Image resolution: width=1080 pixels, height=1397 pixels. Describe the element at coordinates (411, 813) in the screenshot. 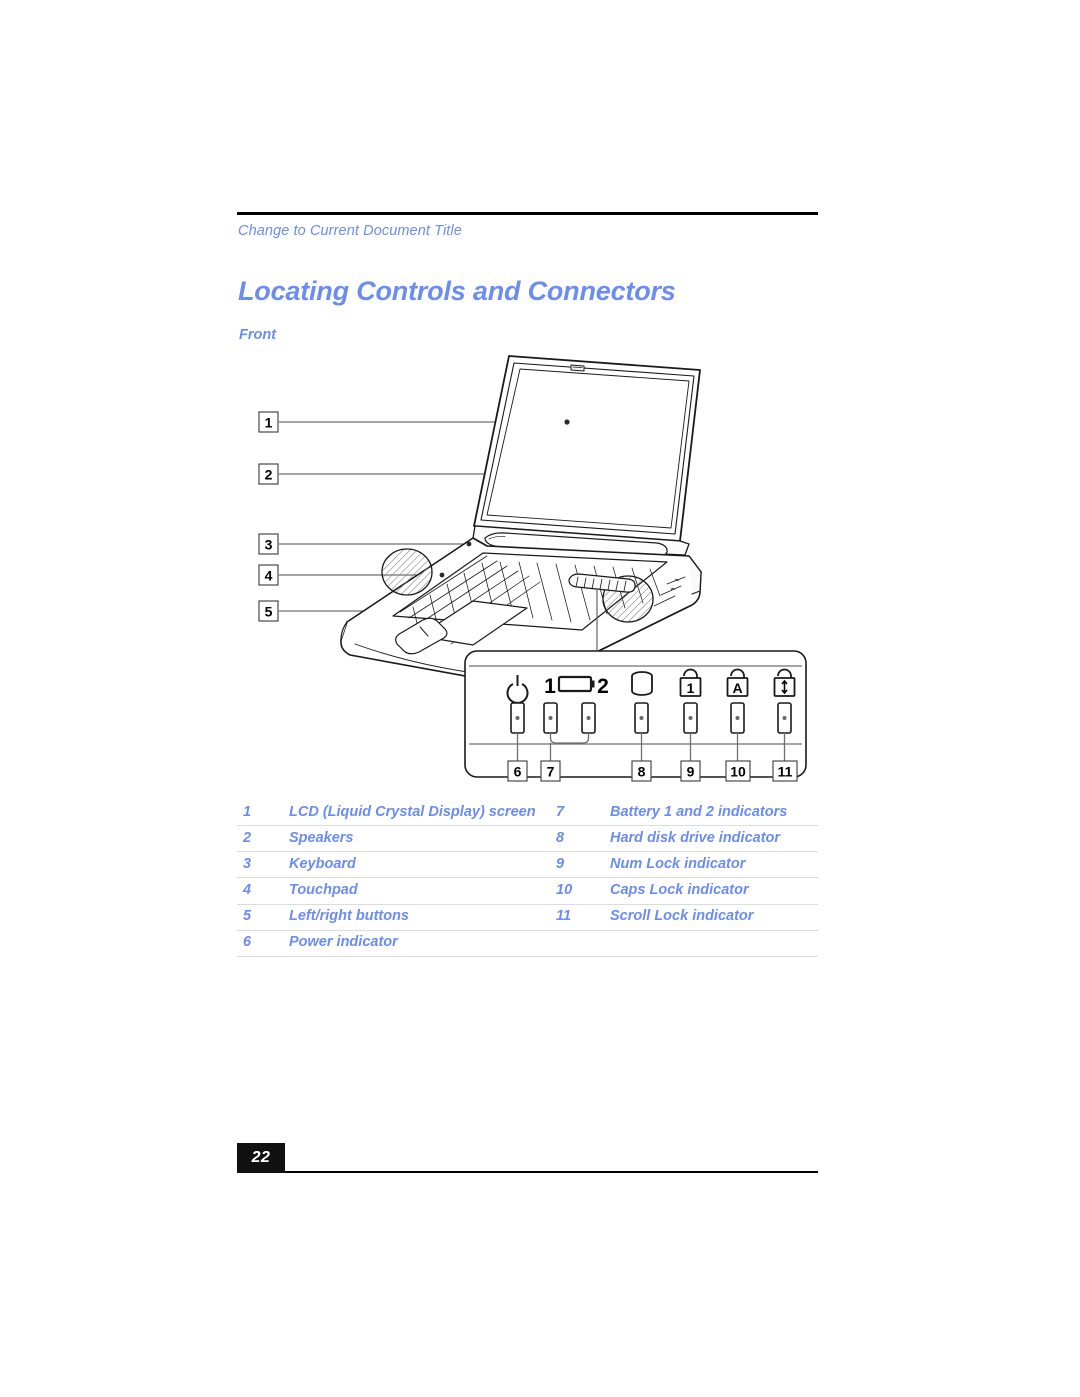

I see `row-label: LCD (Liquid Crystal Display) screen` at that location.